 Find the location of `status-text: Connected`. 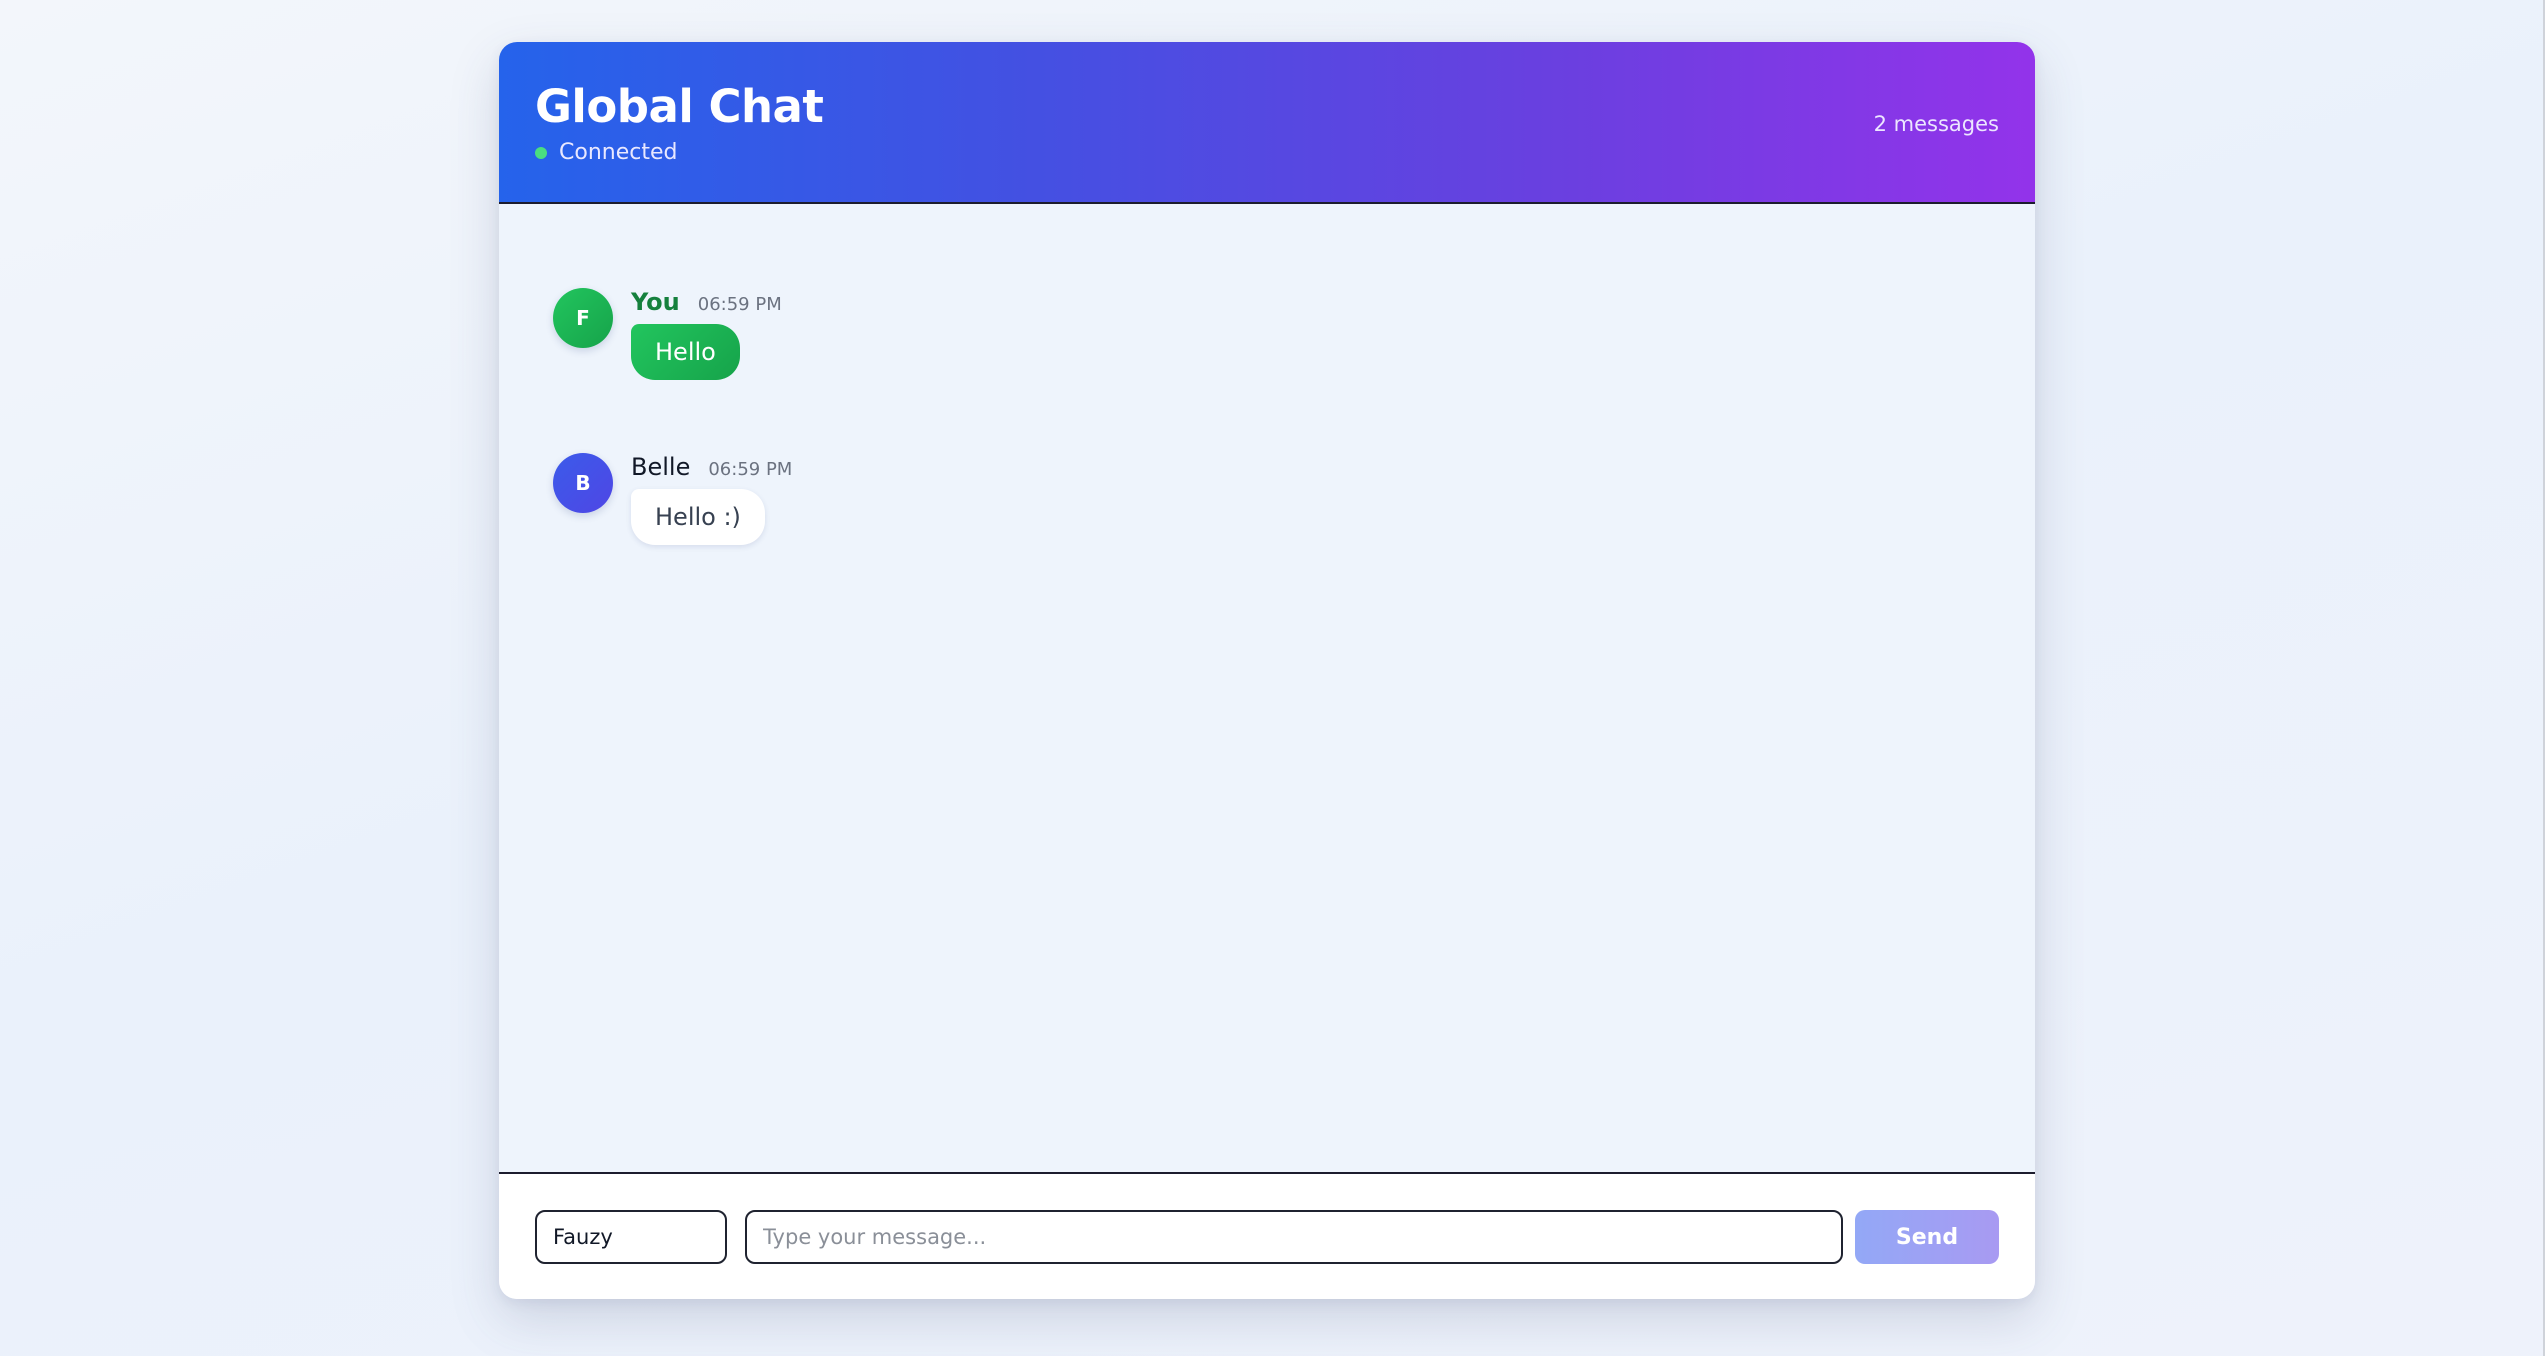

status-text: Connected is located at coordinates (618, 152).